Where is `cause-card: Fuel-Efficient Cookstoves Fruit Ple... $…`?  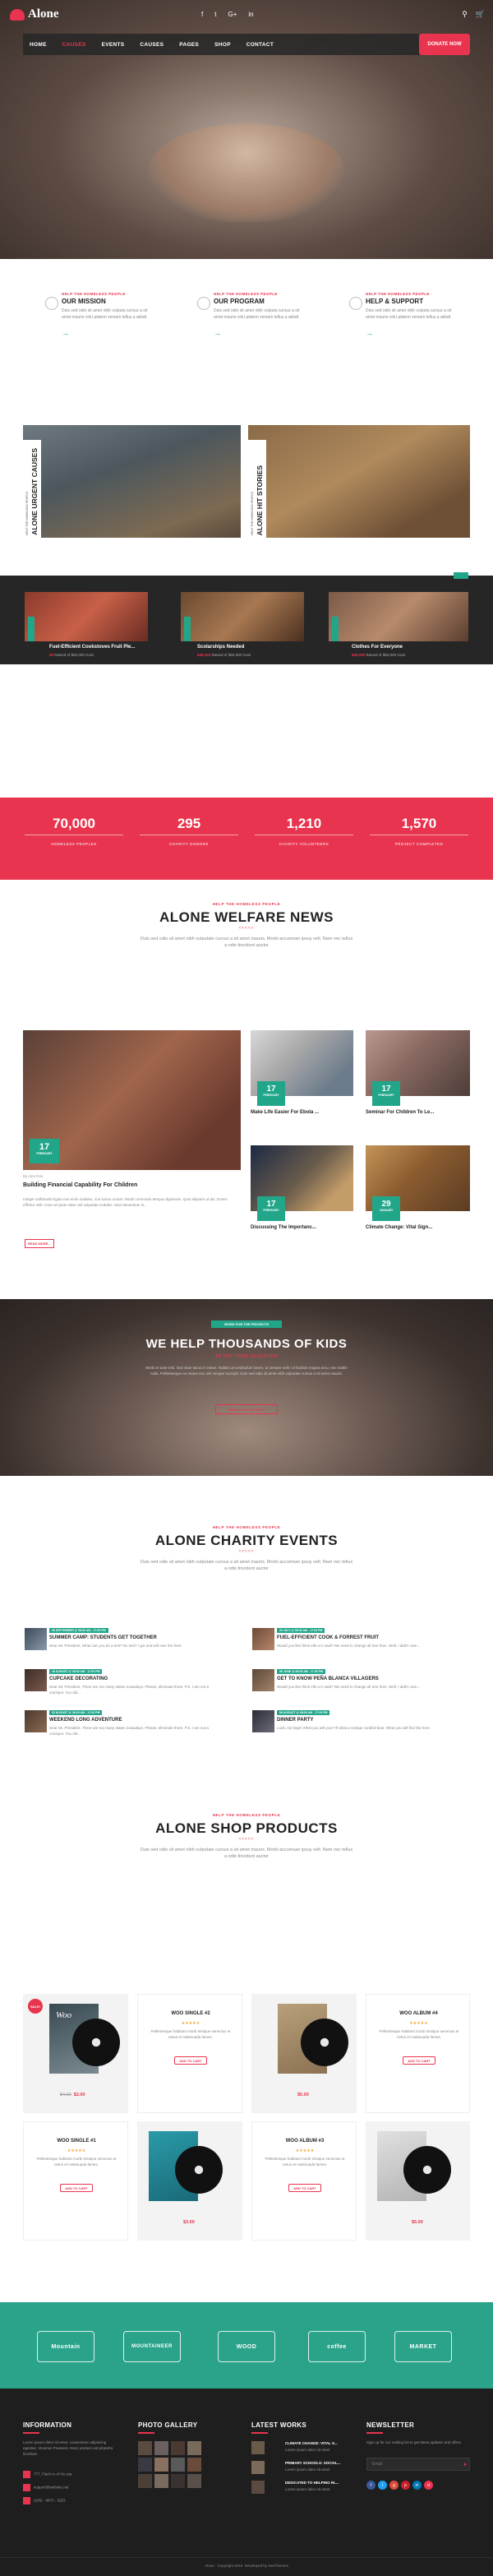 cause-card: Fuel-Efficient Cookstoves Fruit Ple... $… is located at coordinates (86, 629).